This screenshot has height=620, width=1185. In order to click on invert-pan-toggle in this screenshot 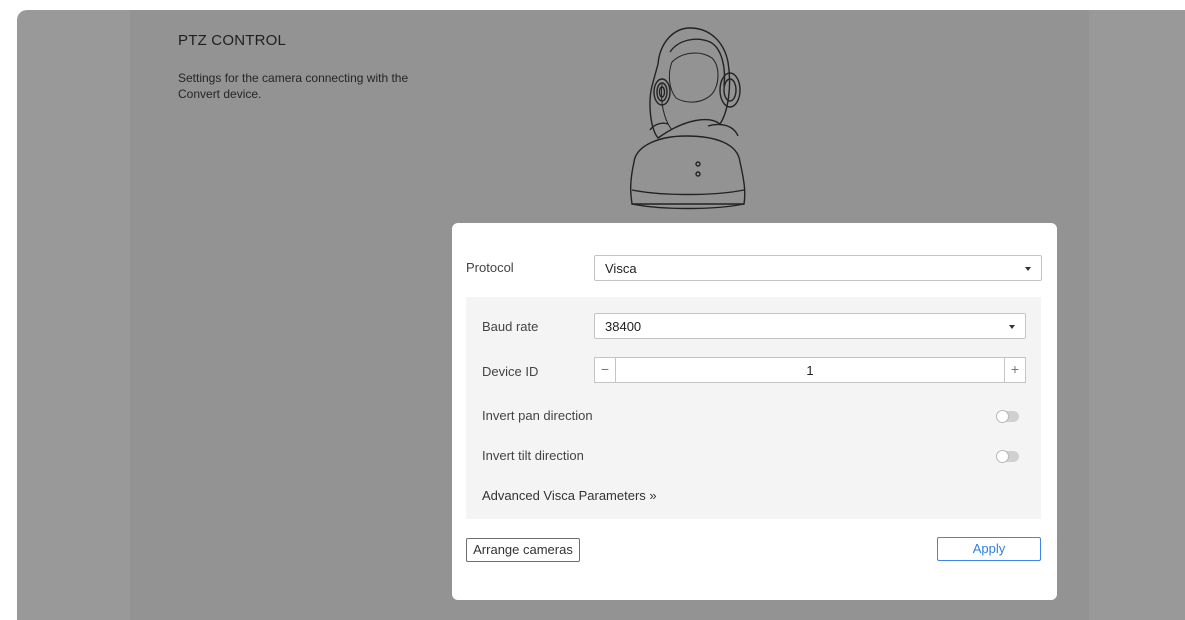, I will do `click(1007, 416)`.